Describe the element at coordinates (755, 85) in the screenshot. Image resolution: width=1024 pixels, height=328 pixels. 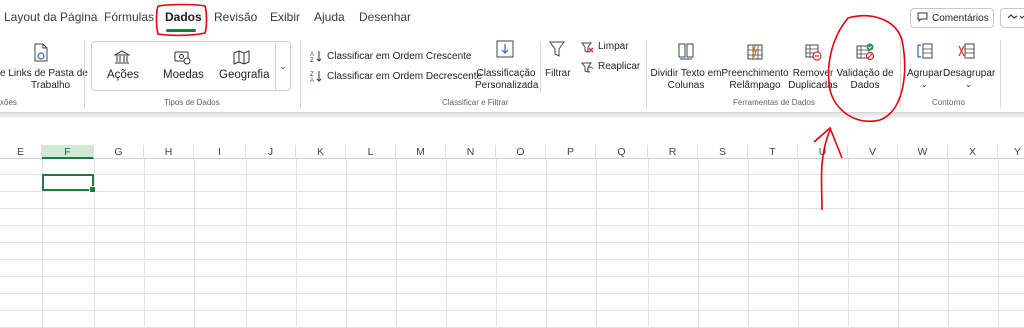
I see `flash-fill-label-2: Relâmpago` at that location.